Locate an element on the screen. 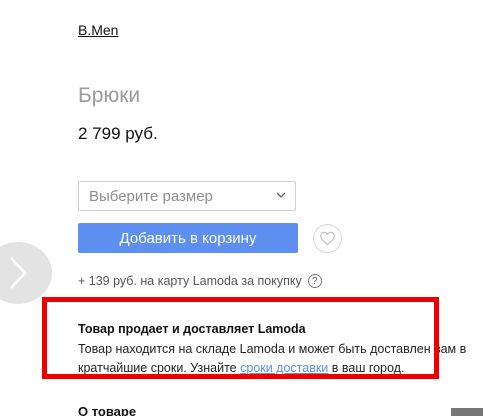 The height and width of the screenshot is (416, 483). heart-icon is located at coordinates (327, 238).